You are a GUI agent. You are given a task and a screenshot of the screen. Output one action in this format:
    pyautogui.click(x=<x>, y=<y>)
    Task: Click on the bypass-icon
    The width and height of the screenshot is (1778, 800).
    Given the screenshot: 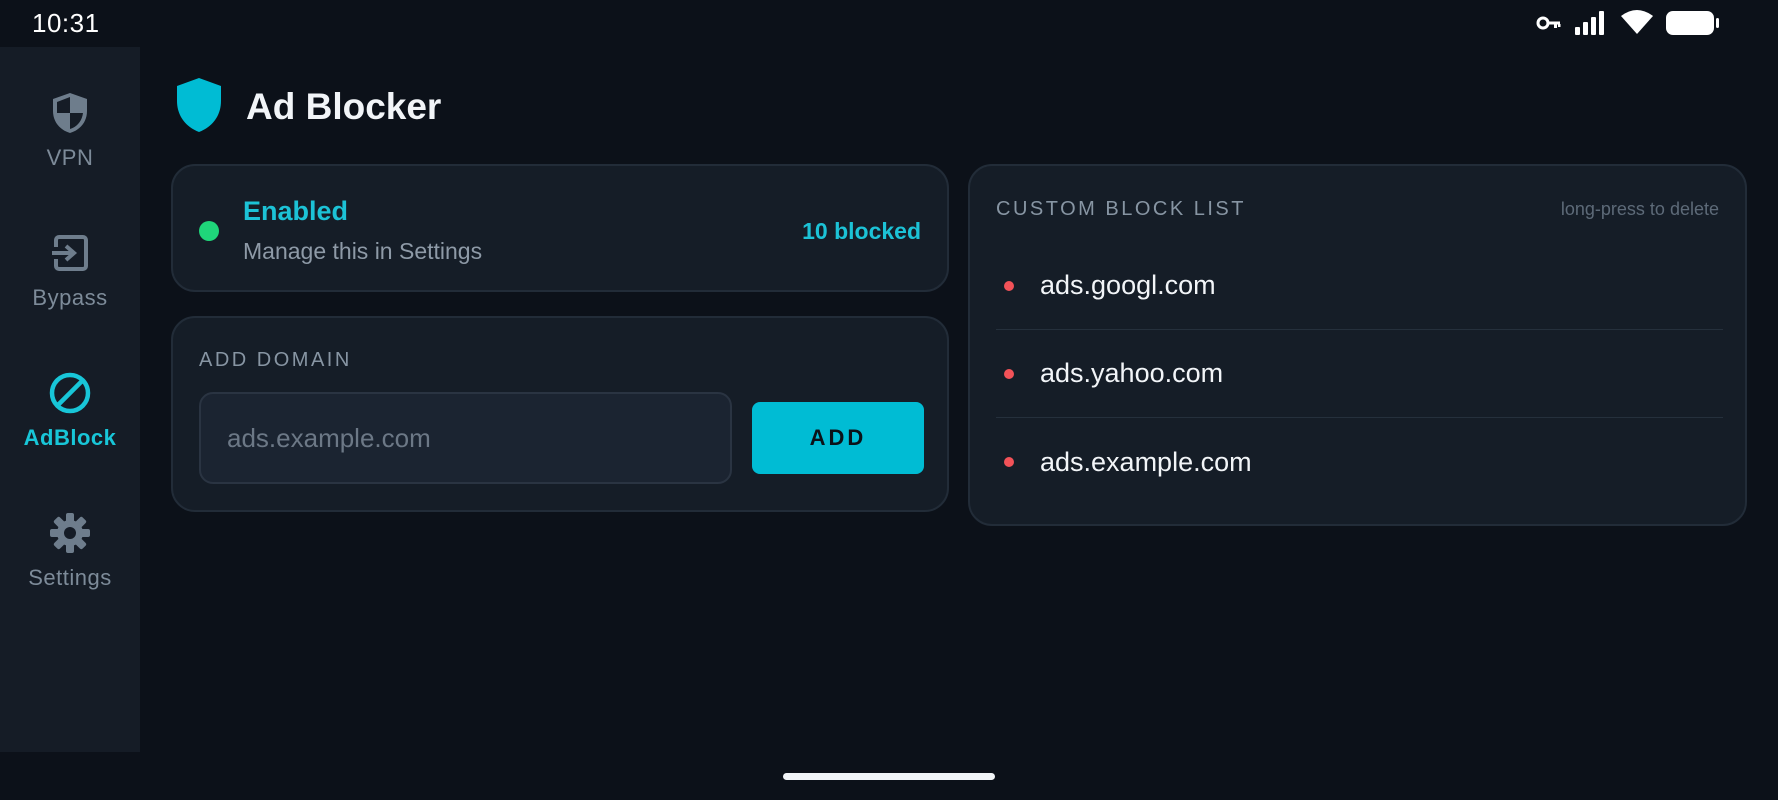 What is the action you would take?
    pyautogui.click(x=70, y=253)
    